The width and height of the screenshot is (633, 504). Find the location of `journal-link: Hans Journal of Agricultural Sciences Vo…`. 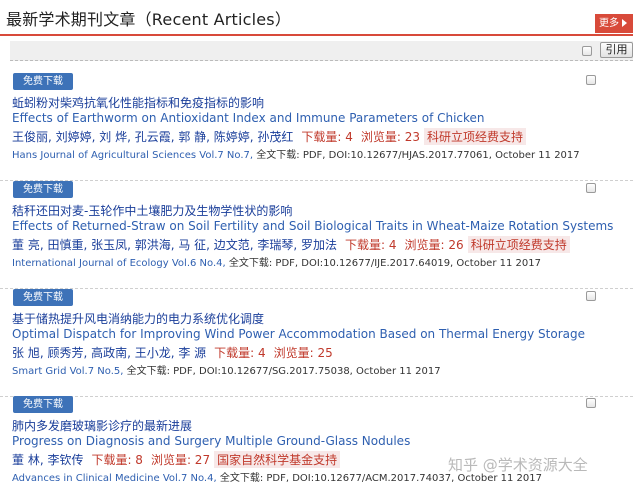

journal-link: Hans Journal of Agricultural Sciences Vo… is located at coordinates (132, 155).